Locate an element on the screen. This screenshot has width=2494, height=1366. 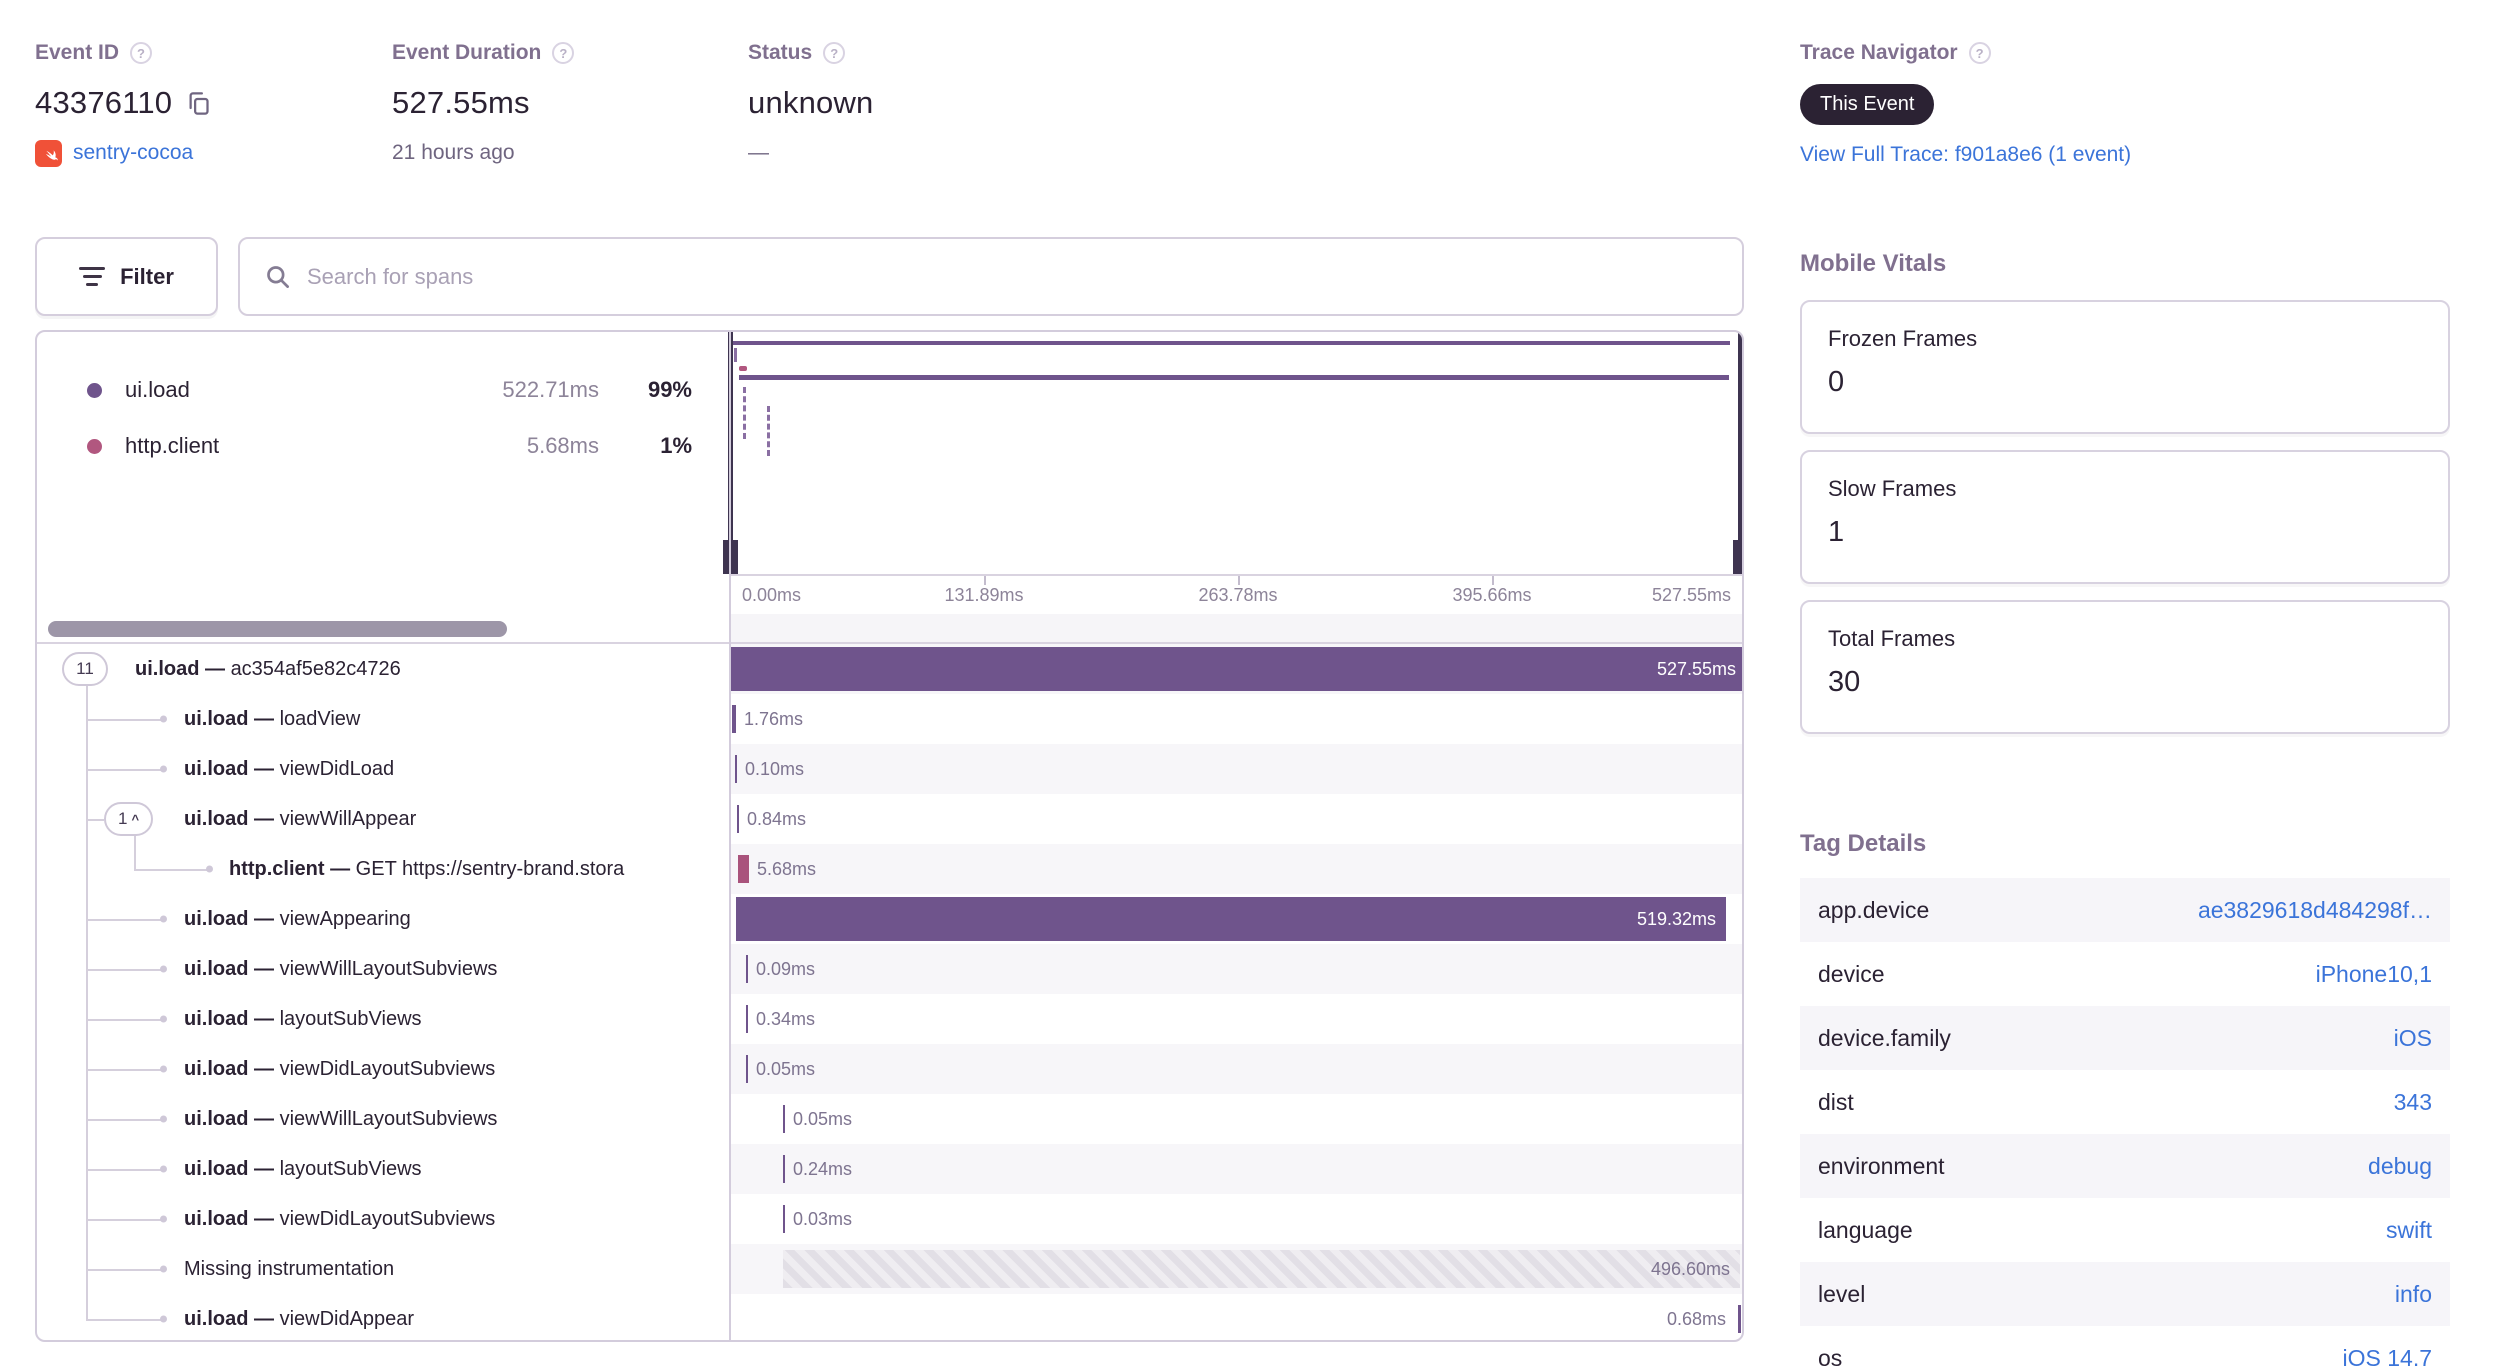
tag-value-link: 343 is located at coordinates (2413, 1102).